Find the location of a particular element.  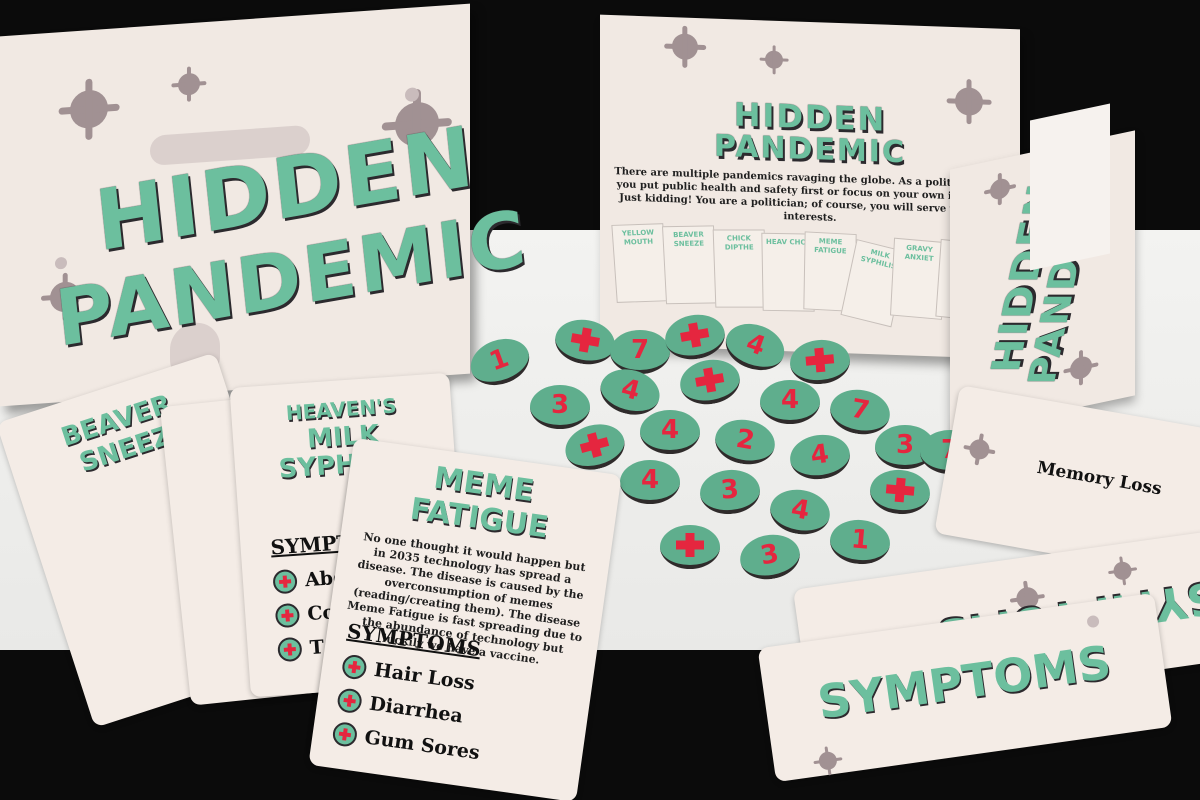

rulebook-back-page is located at coordinates (1070, 187).